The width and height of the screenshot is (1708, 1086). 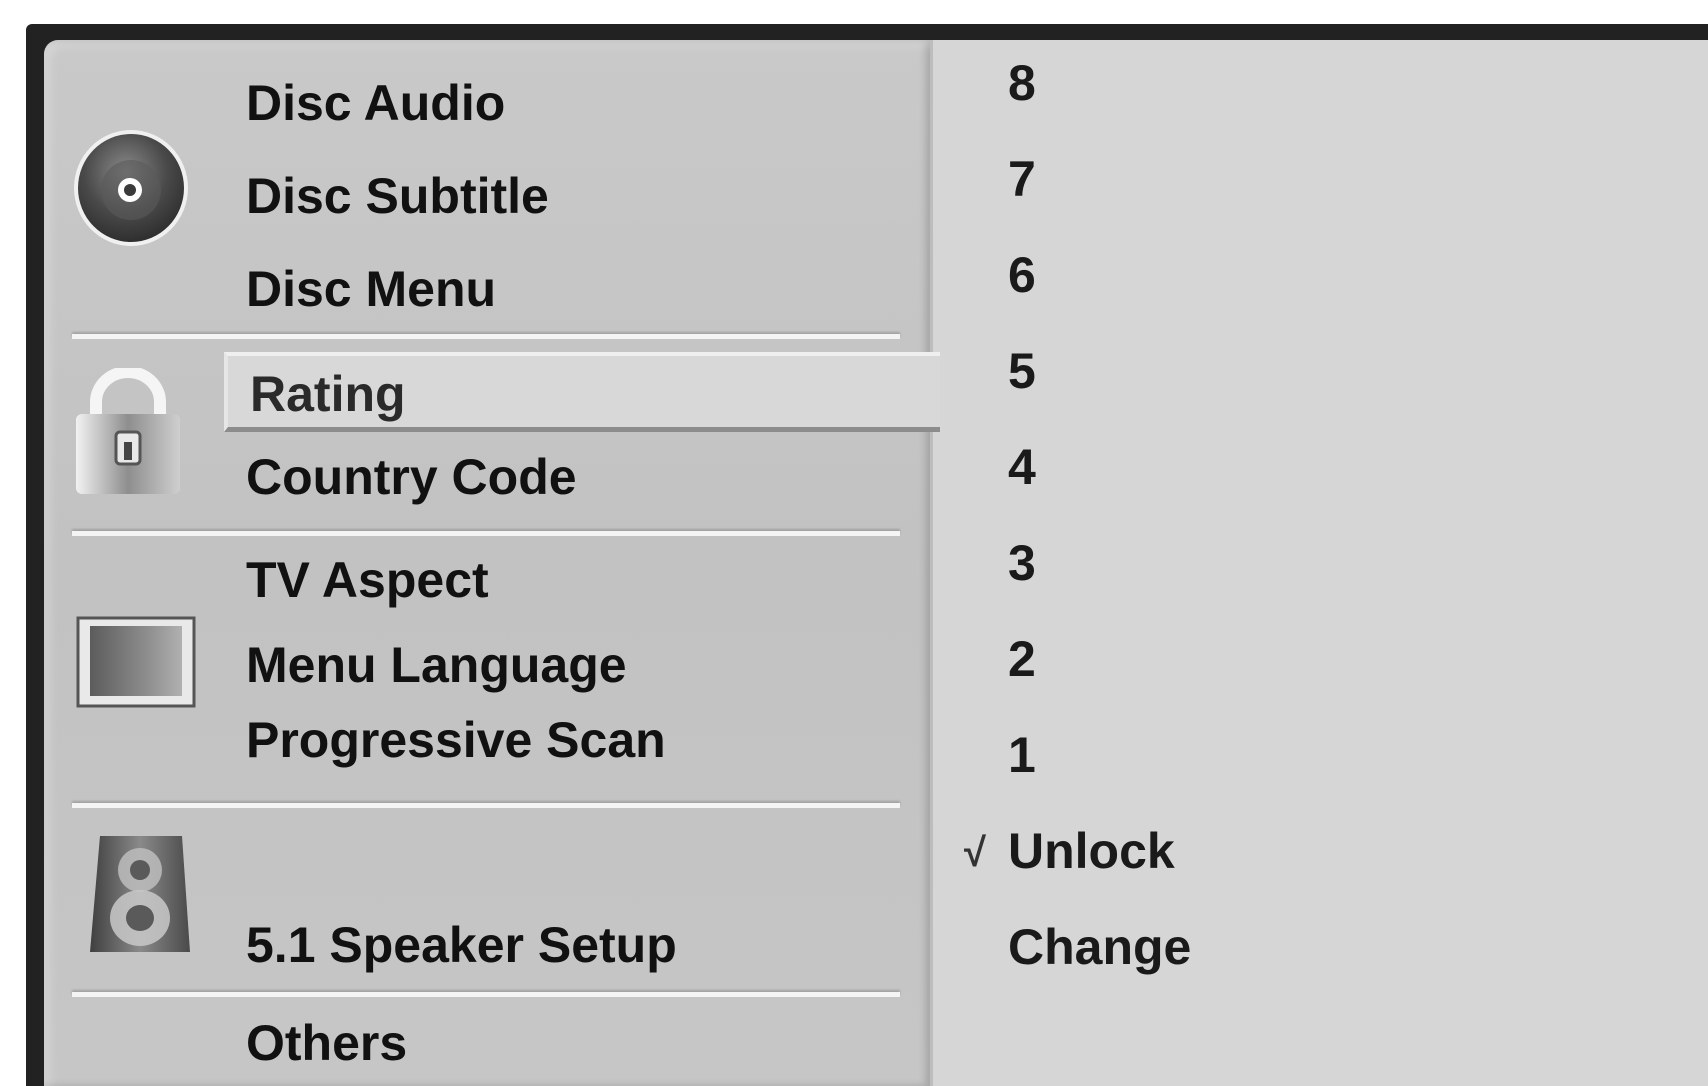 What do you see at coordinates (1022, 371) in the screenshot?
I see `rating-option-5: 5` at bounding box center [1022, 371].